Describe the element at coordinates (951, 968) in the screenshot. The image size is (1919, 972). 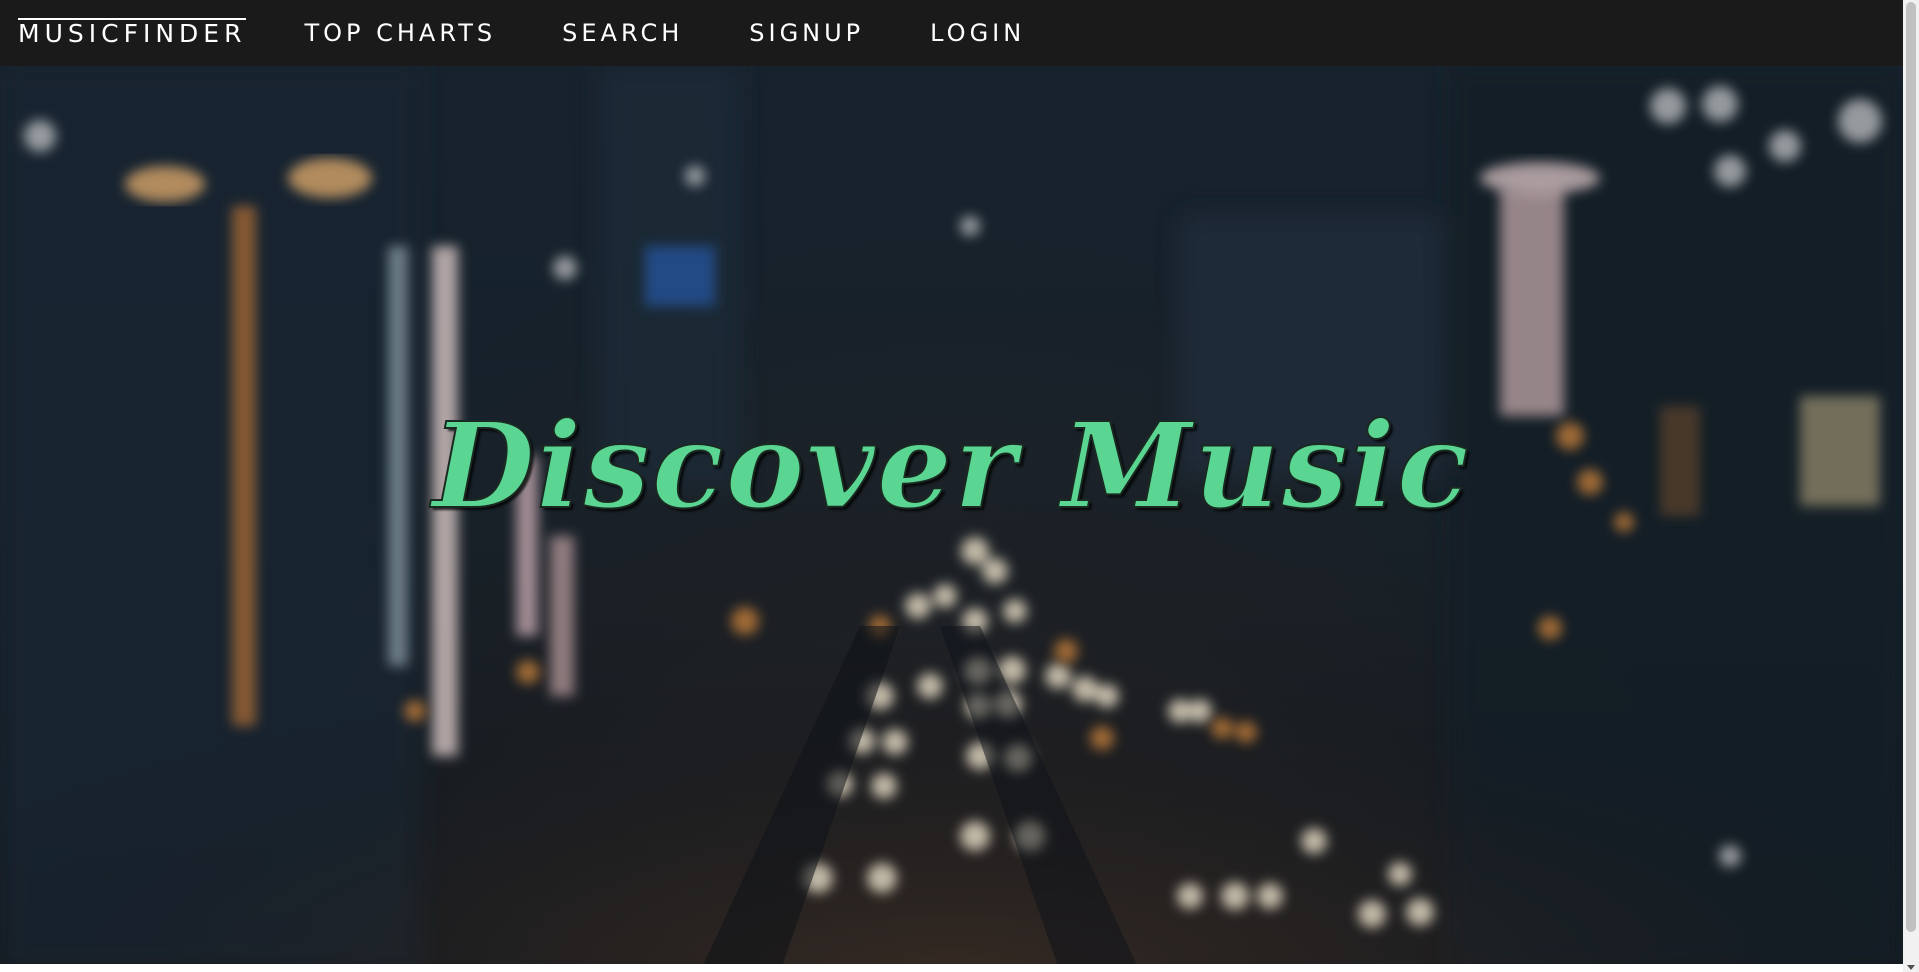
I see `page-bottom-strip` at that location.